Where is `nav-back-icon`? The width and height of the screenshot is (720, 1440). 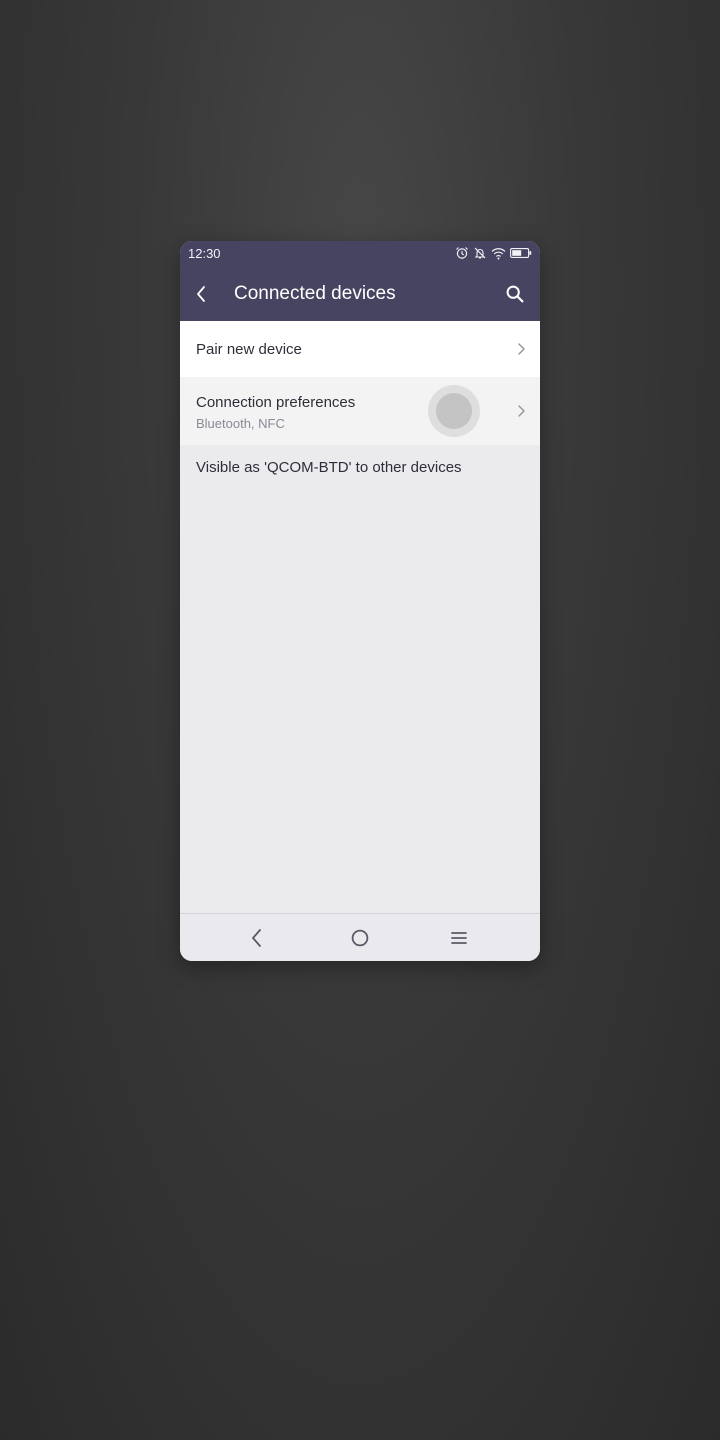 nav-back-icon is located at coordinates (256, 938).